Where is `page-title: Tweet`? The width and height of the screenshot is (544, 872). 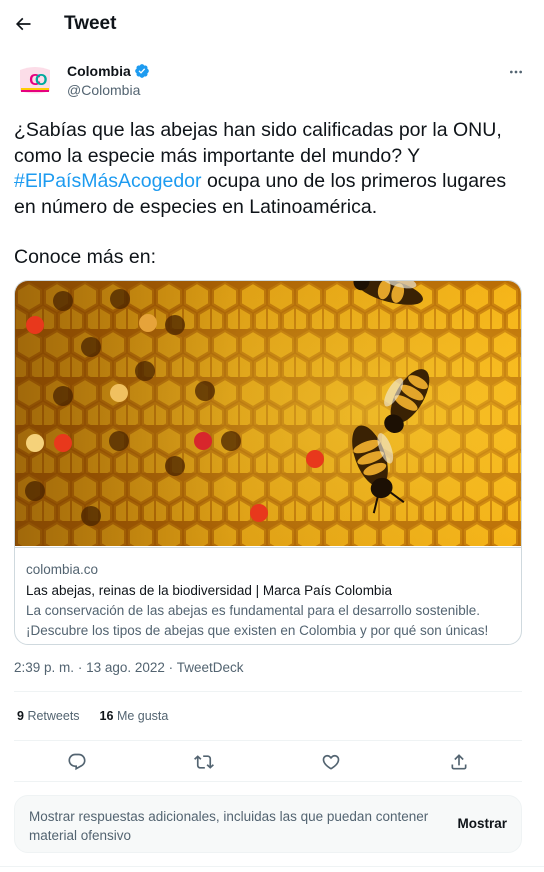
page-title: Tweet is located at coordinates (90, 23).